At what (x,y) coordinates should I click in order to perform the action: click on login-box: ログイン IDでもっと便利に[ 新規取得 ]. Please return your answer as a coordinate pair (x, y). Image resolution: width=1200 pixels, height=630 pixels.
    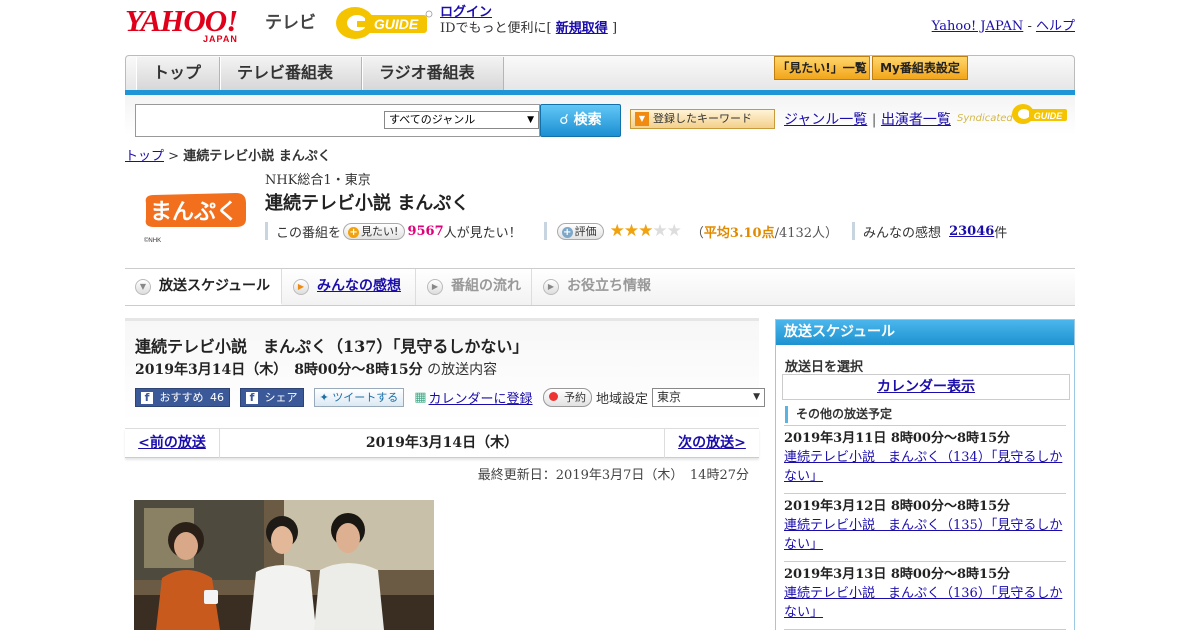
    Looking at the image, I should click on (528, 21).